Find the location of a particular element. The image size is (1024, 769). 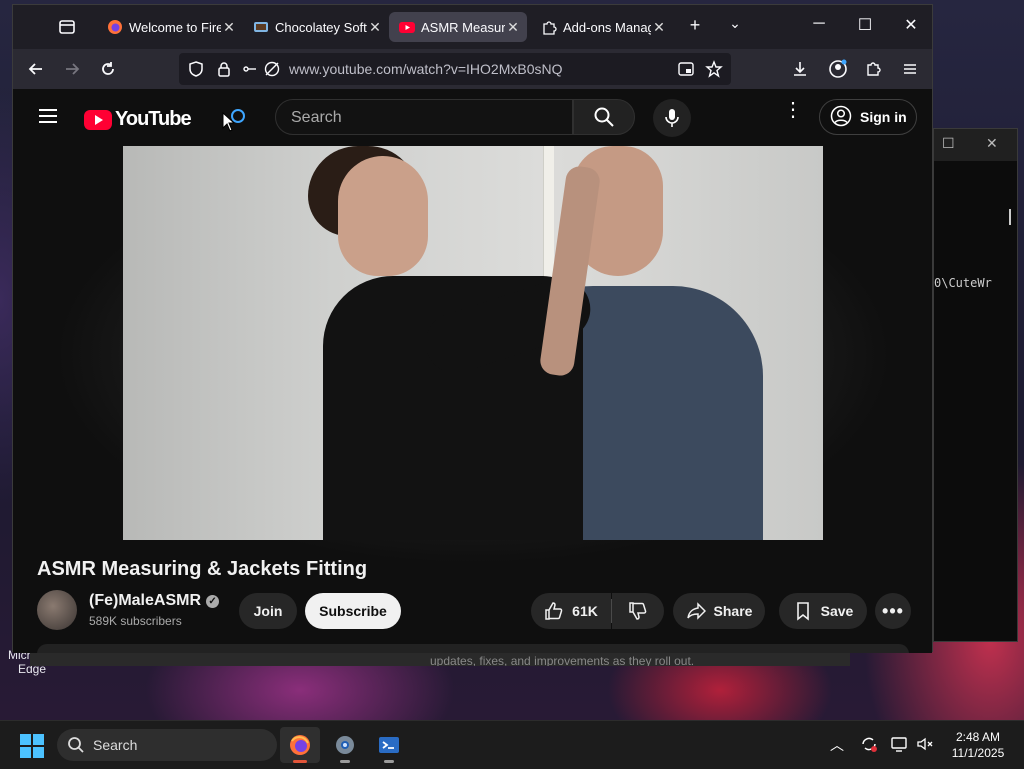

list-all-tabs-button: ⌄ is located at coordinates (735, 23).